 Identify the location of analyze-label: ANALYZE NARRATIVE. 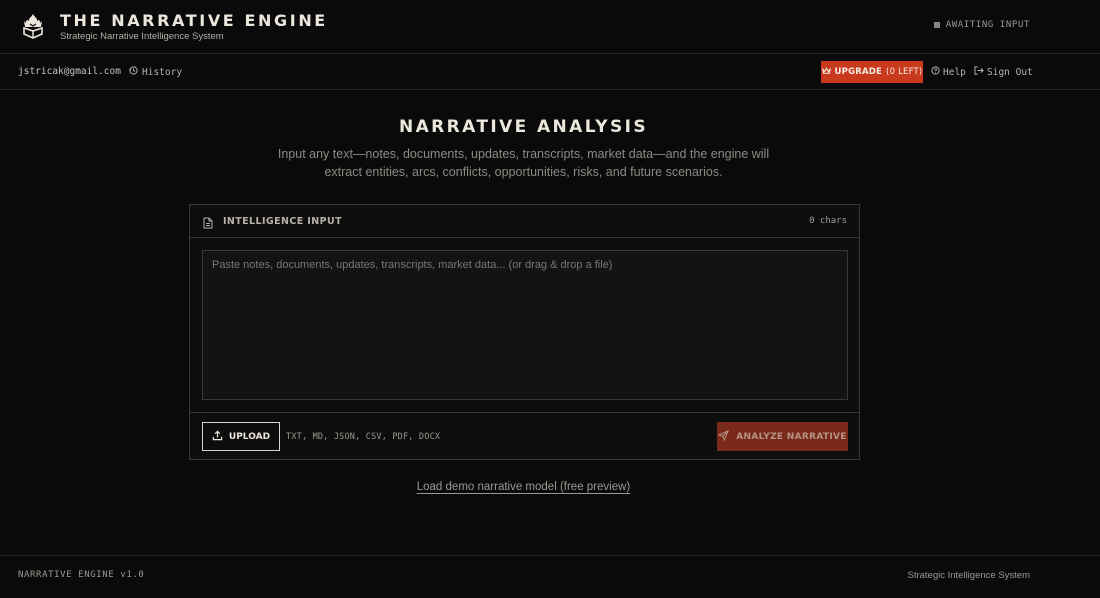
(791, 436).